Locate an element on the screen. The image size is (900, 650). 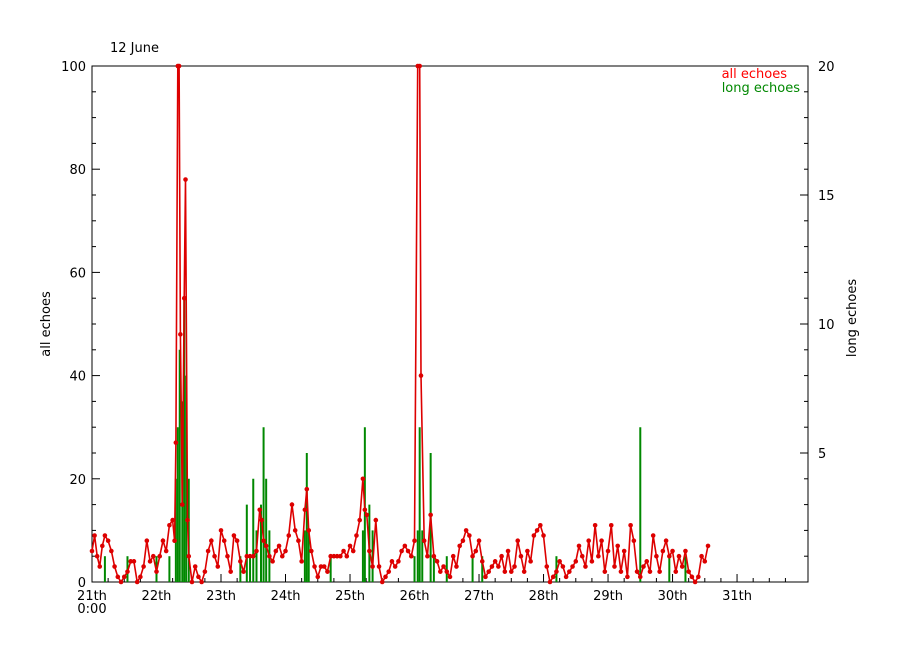
legend: all echoes long echoes is located at coordinates (761, 81).